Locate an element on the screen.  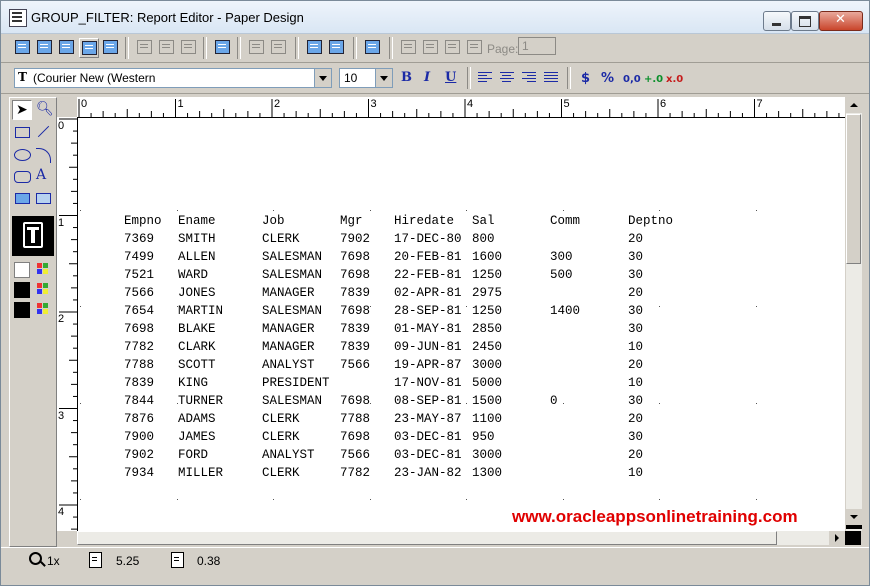
report-field: 7521 is located at coordinates (139, 275).